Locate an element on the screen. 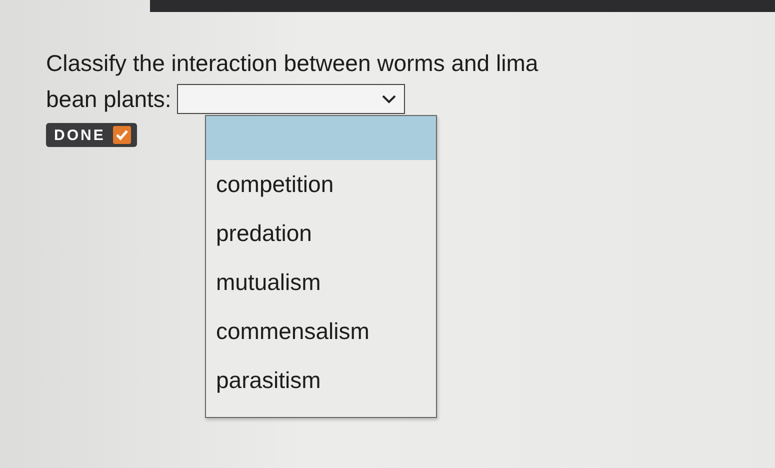  dropdown-option: commensalism is located at coordinates (321, 331).